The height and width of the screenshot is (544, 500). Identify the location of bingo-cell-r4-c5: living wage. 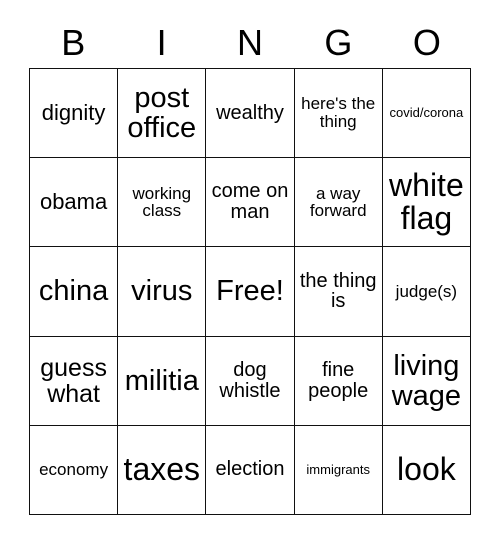
(426, 381).